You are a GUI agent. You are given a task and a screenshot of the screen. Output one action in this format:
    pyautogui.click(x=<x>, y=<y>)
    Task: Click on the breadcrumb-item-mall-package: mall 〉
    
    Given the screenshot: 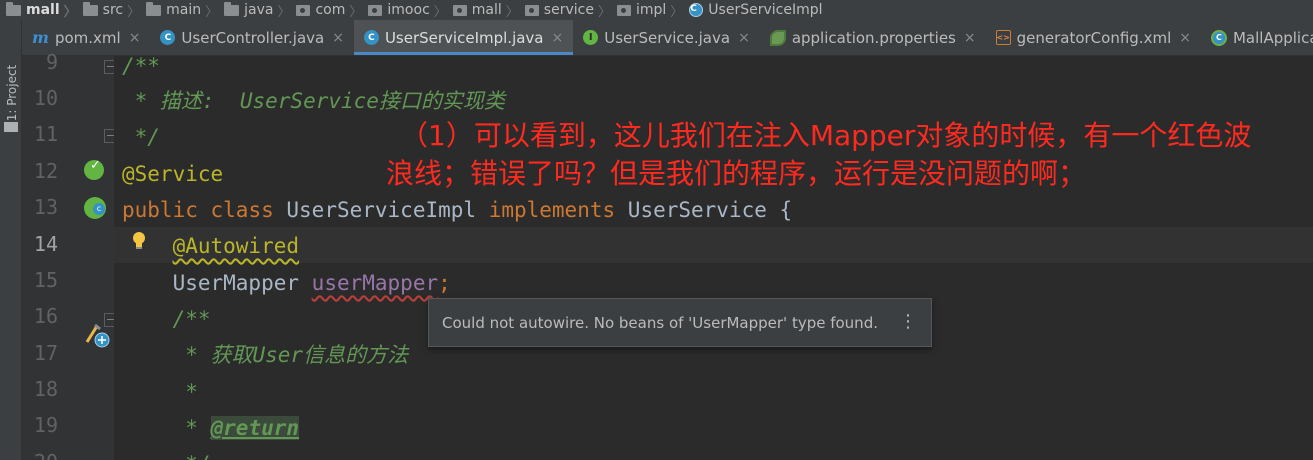 What is the action you would take?
    pyautogui.click(x=483, y=10)
    